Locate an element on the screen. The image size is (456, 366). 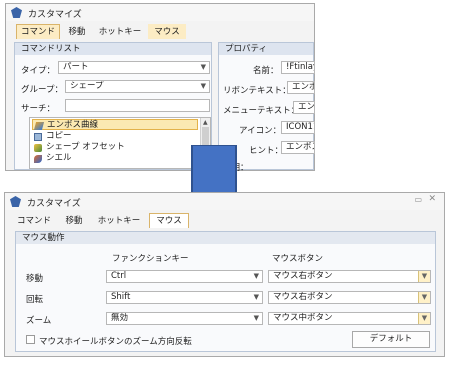
rotate-mouse-button-select: マウス右ボタン ▼ is located at coordinates (349, 297).